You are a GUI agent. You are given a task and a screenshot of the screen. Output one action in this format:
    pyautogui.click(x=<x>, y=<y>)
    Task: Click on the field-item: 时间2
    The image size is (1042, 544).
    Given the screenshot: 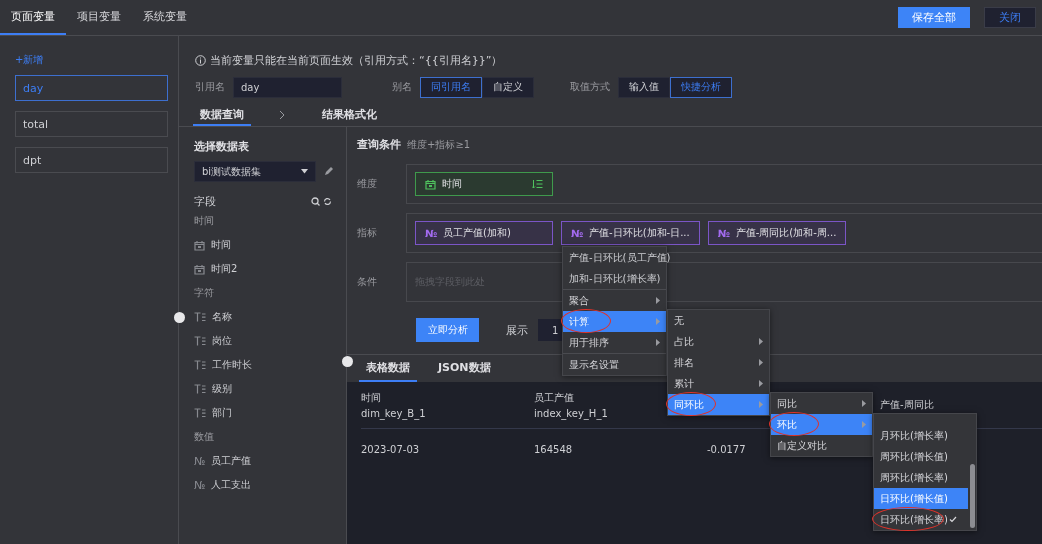 What is the action you would take?
    pyautogui.click(x=224, y=269)
    